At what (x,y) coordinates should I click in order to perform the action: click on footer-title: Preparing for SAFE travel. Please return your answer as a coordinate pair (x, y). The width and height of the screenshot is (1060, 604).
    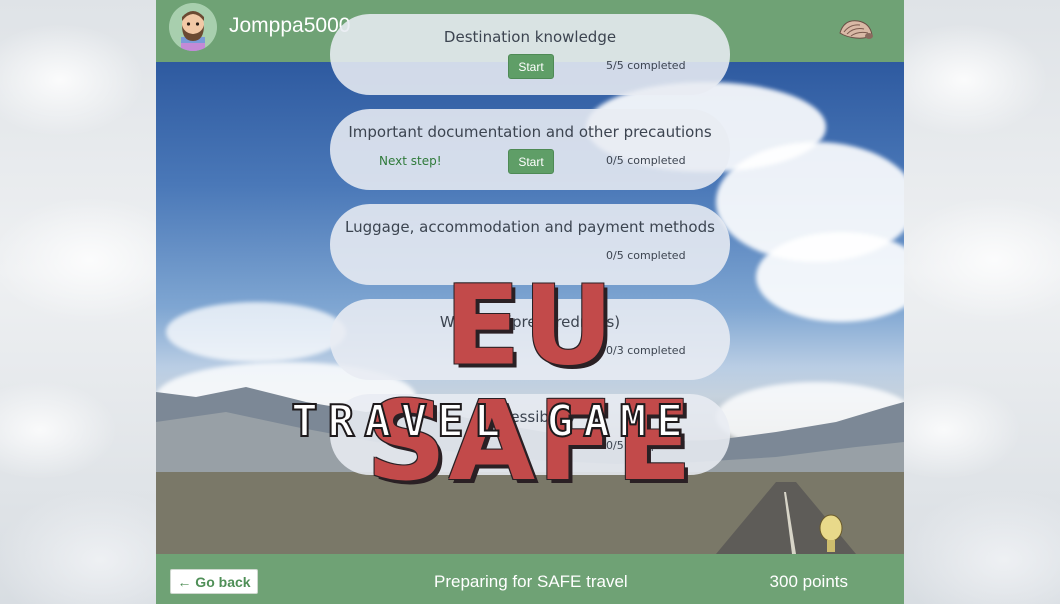
    Looking at the image, I should click on (531, 581).